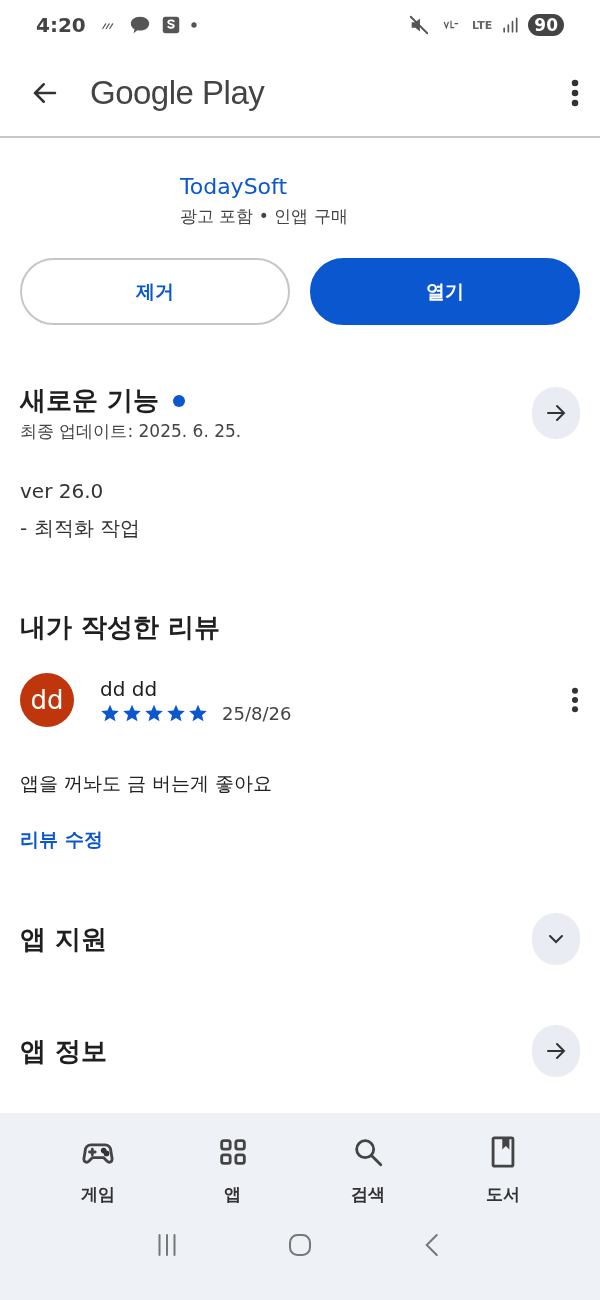 Image resolution: width=600 pixels, height=1300 pixels. What do you see at coordinates (264, 216) in the screenshot?
I see `app-notes: 광고 포함 • 인앱 구매` at bounding box center [264, 216].